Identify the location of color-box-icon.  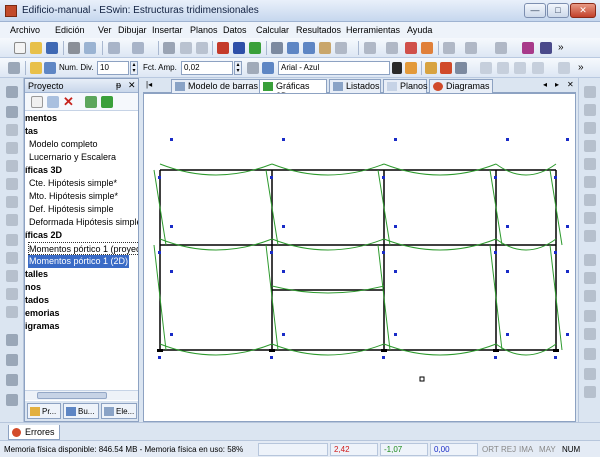
(461, 68).